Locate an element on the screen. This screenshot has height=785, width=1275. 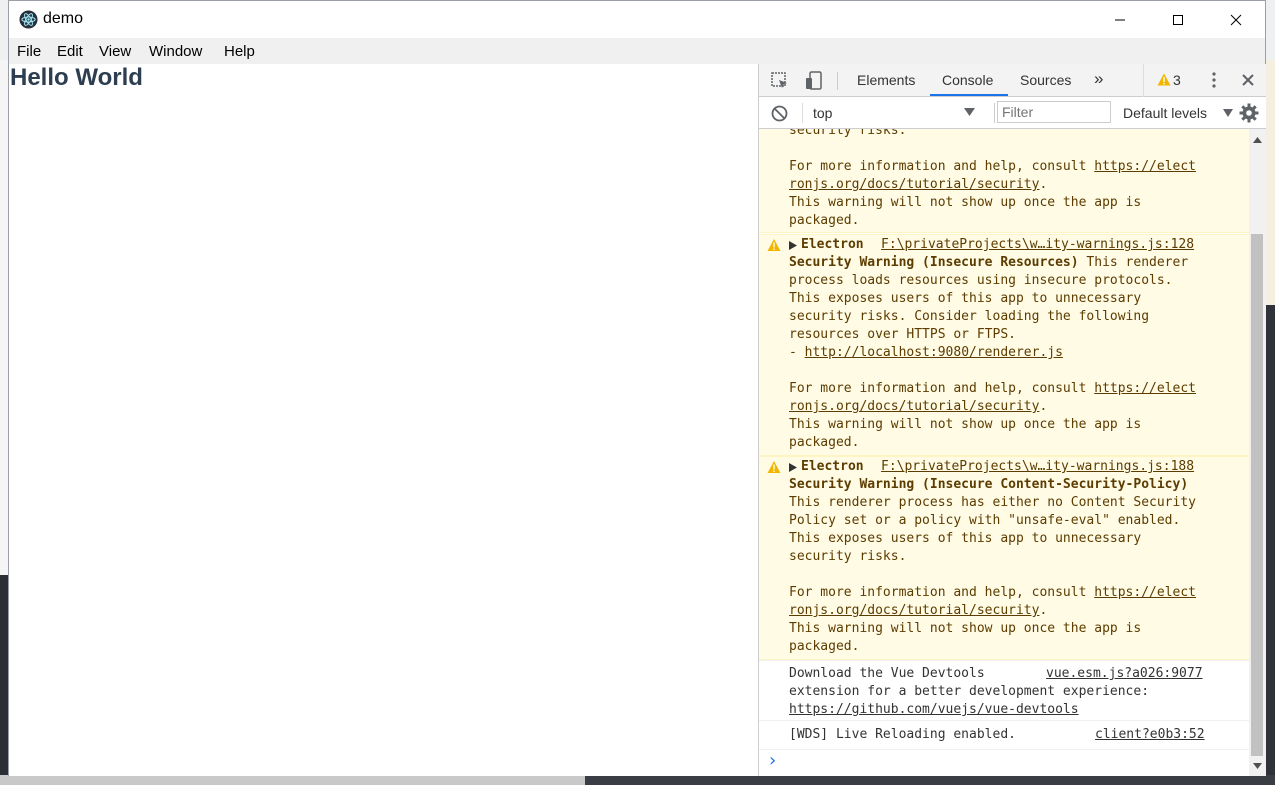
warning-count: 3 is located at coordinates (1177, 80).